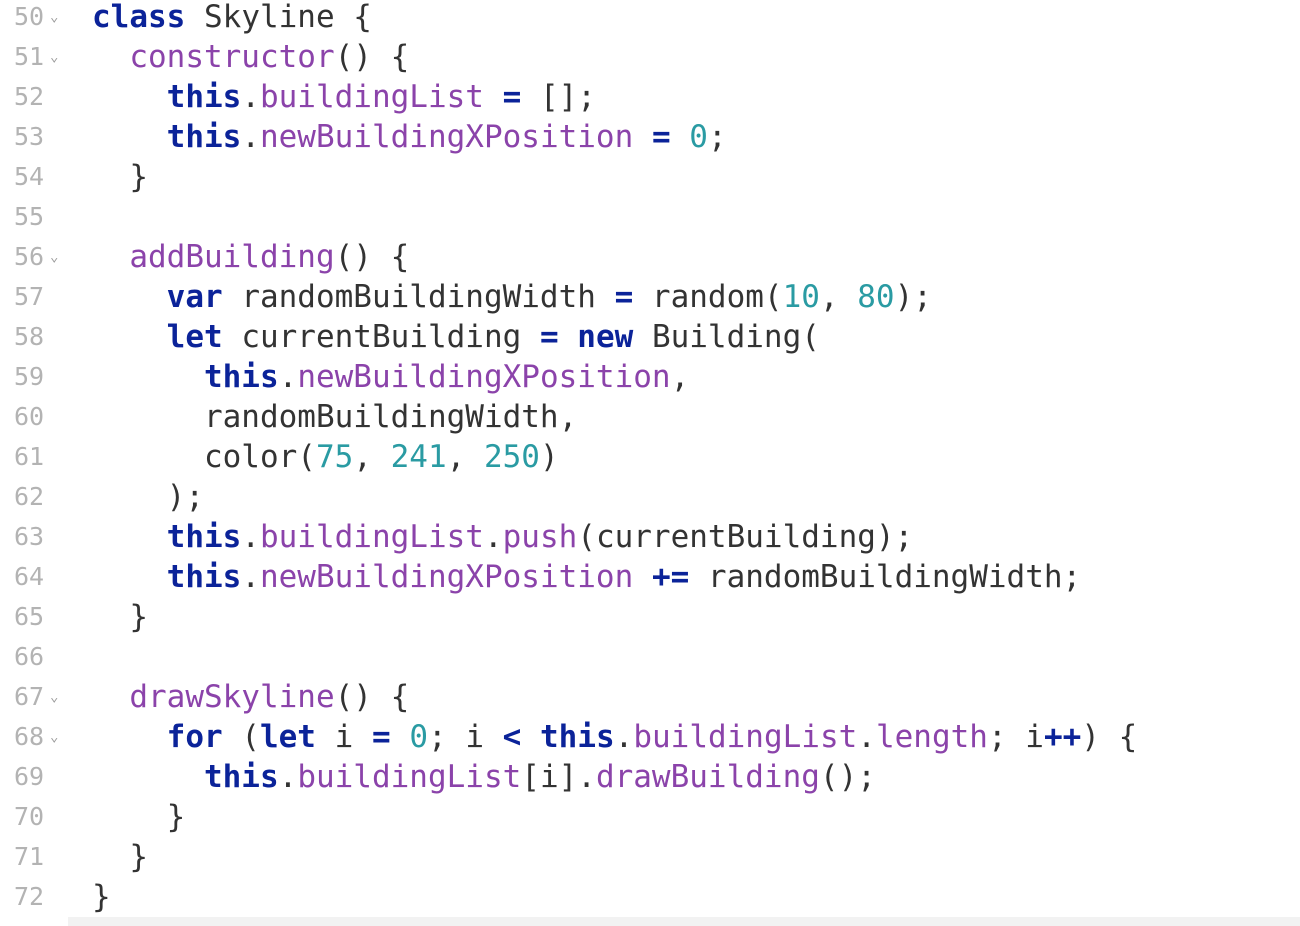 This screenshot has width=1300, height=926. Describe the element at coordinates (29, 96) in the screenshot. I see `line-number: 52` at that location.